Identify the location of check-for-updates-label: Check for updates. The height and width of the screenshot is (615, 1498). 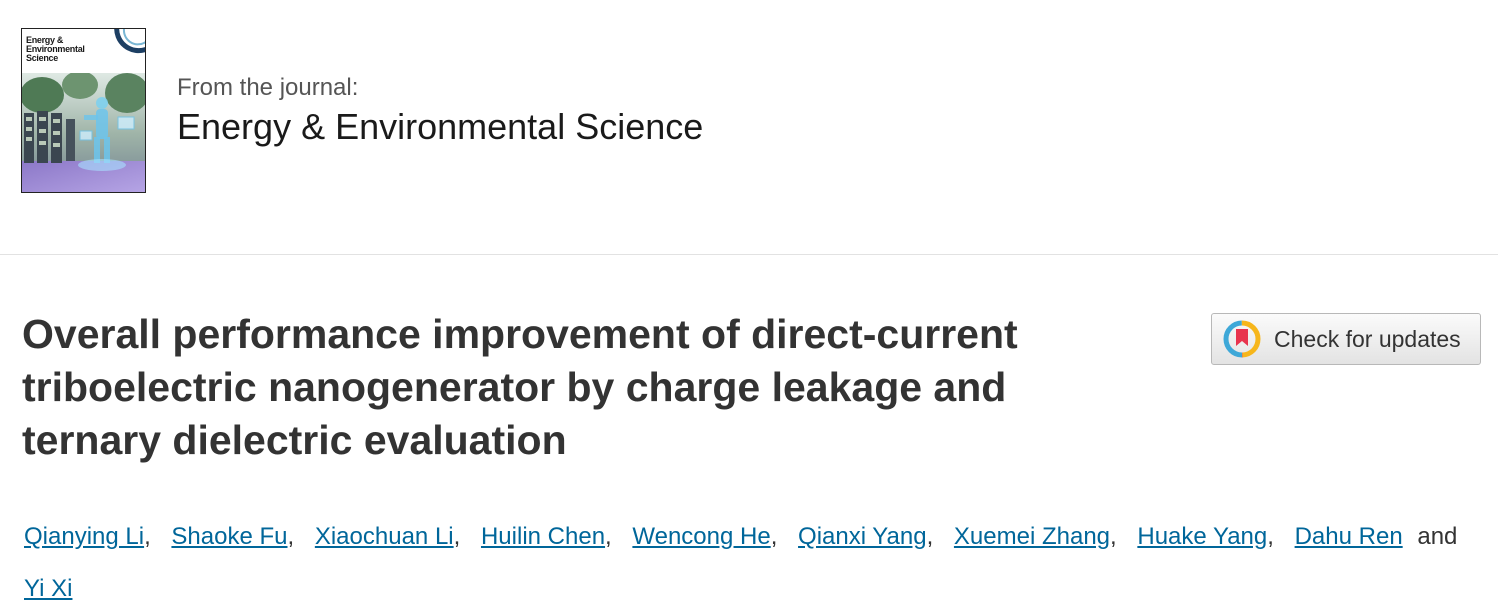
(1367, 338).